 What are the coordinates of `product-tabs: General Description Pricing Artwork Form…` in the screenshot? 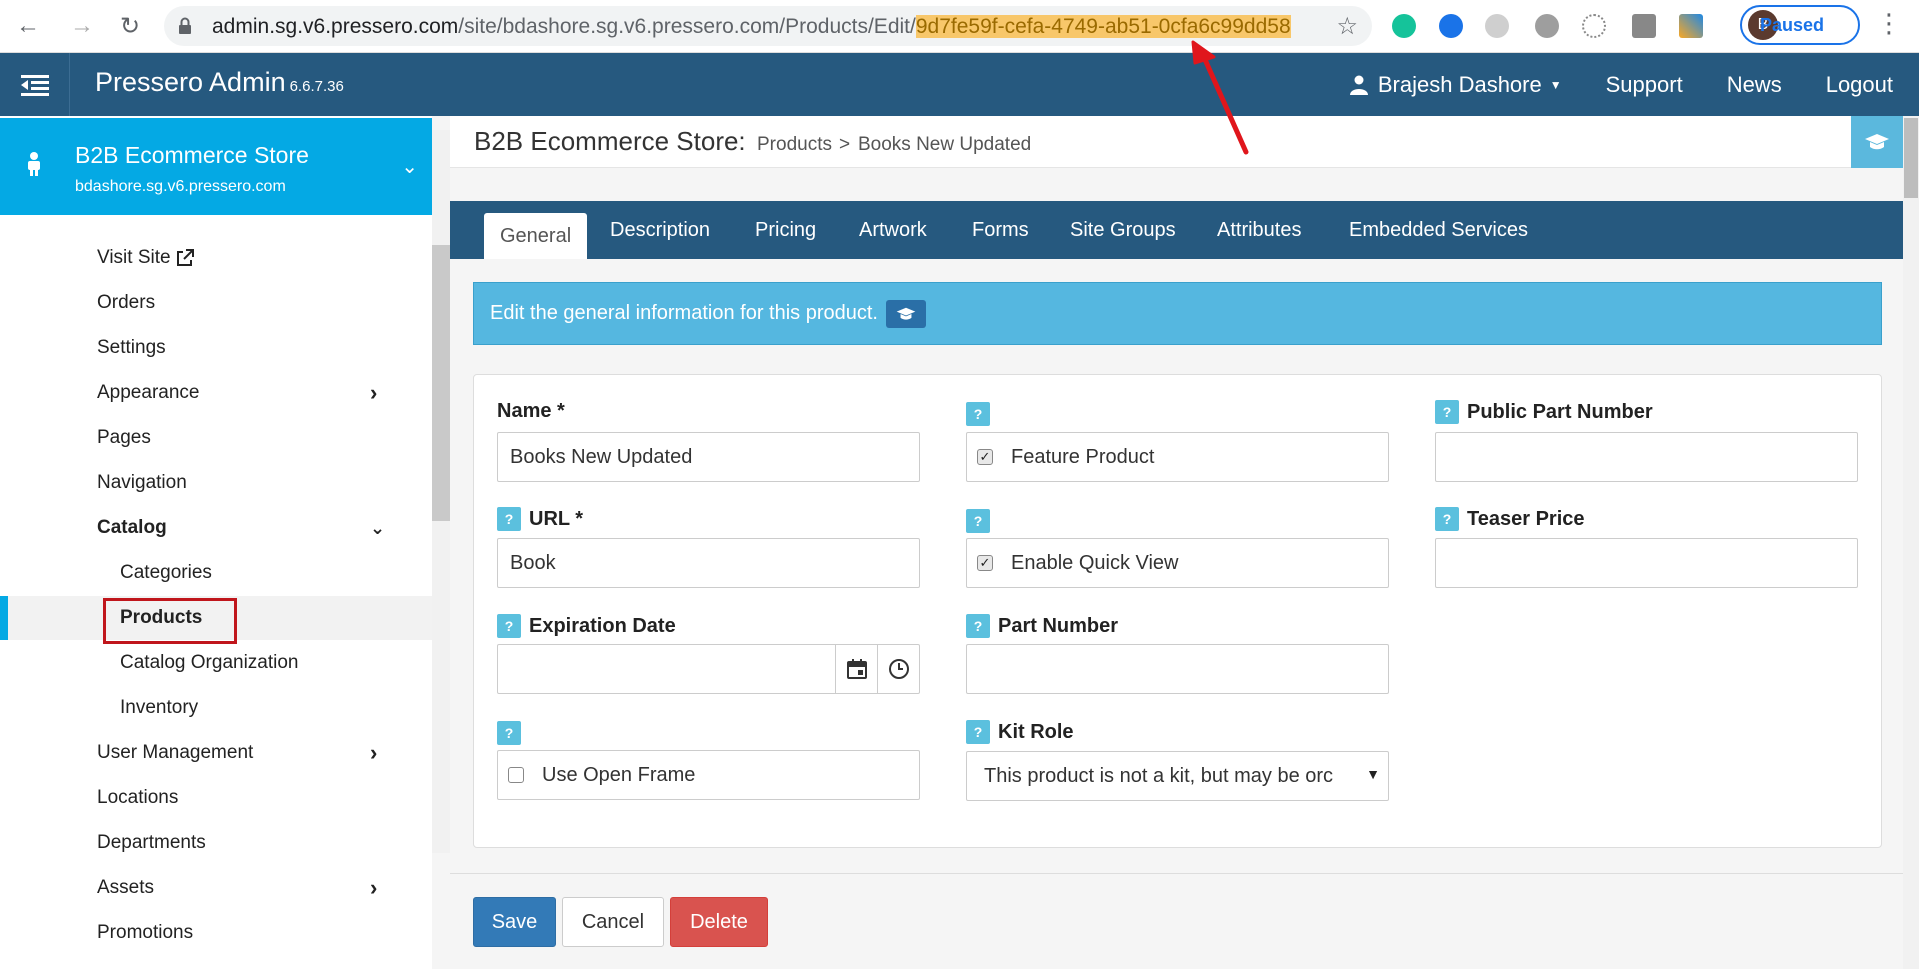 It's located at (1176, 230).